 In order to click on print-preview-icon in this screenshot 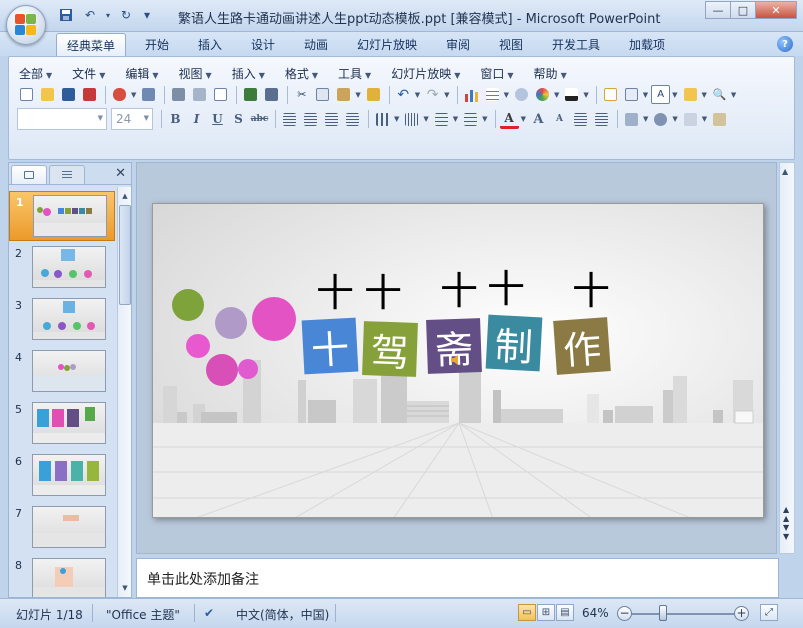, I will do `click(199, 94)`.